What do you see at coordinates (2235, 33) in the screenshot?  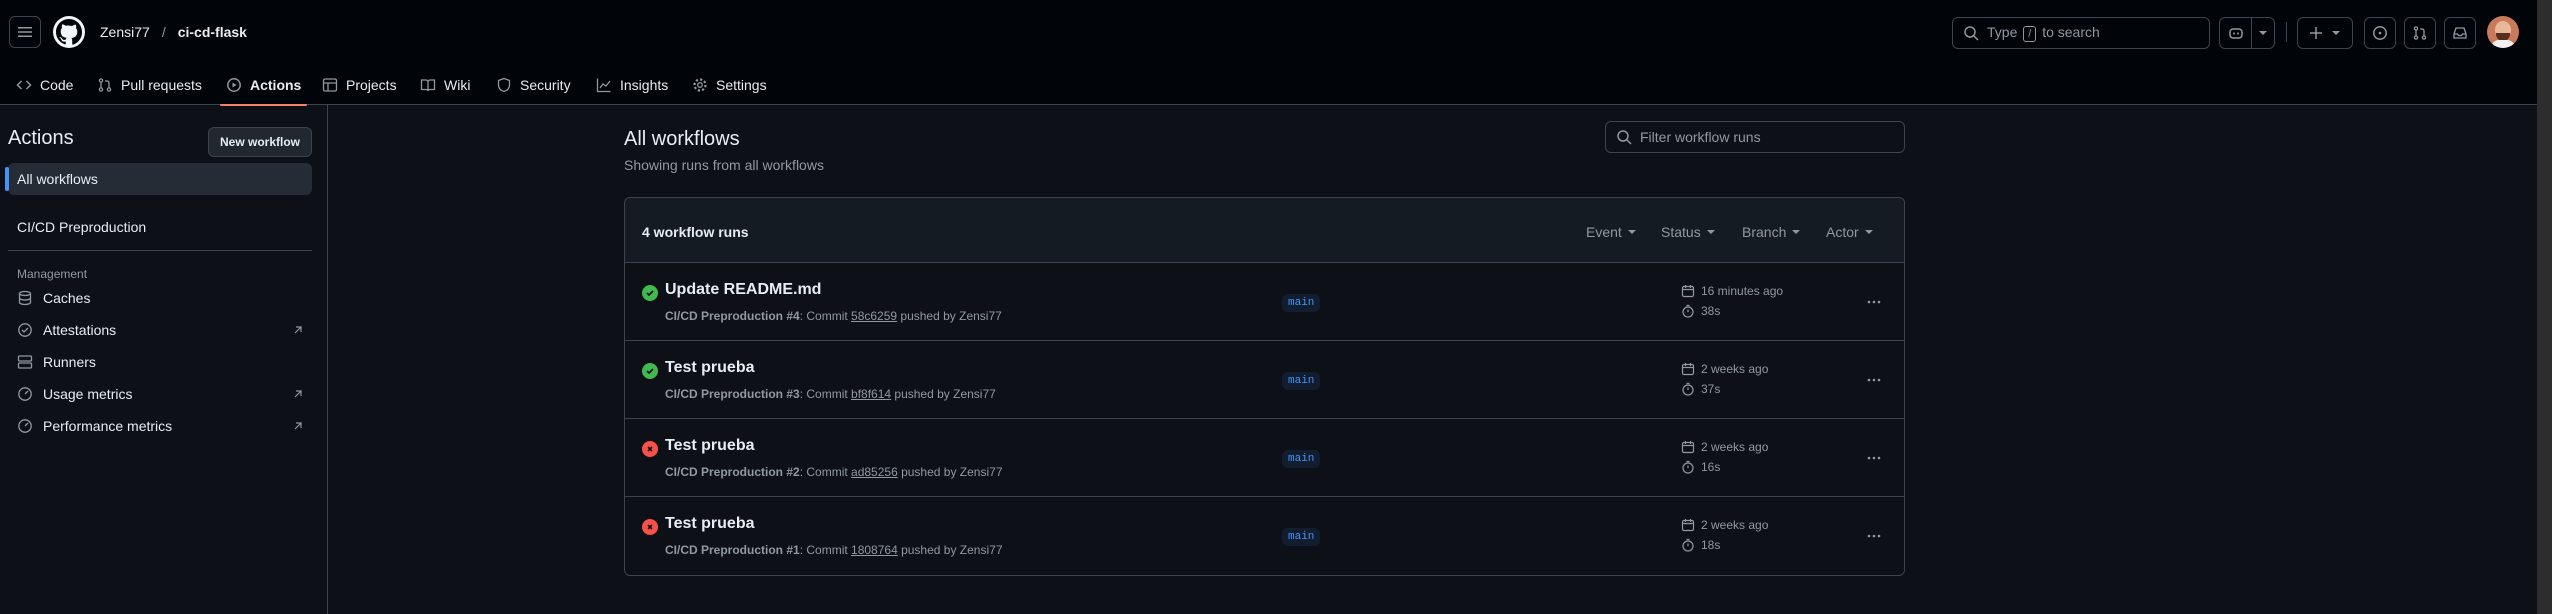 I see `copilot-button` at bounding box center [2235, 33].